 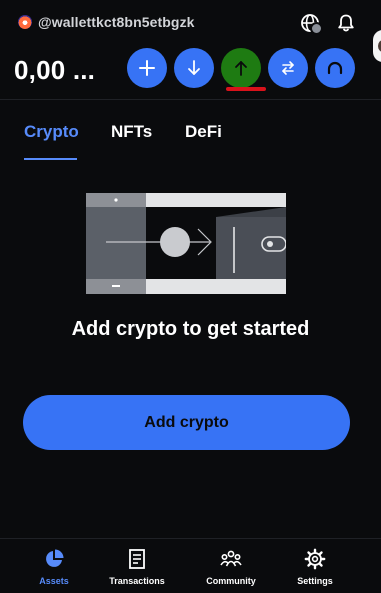 I want to click on document-icon, so click(x=137, y=559).